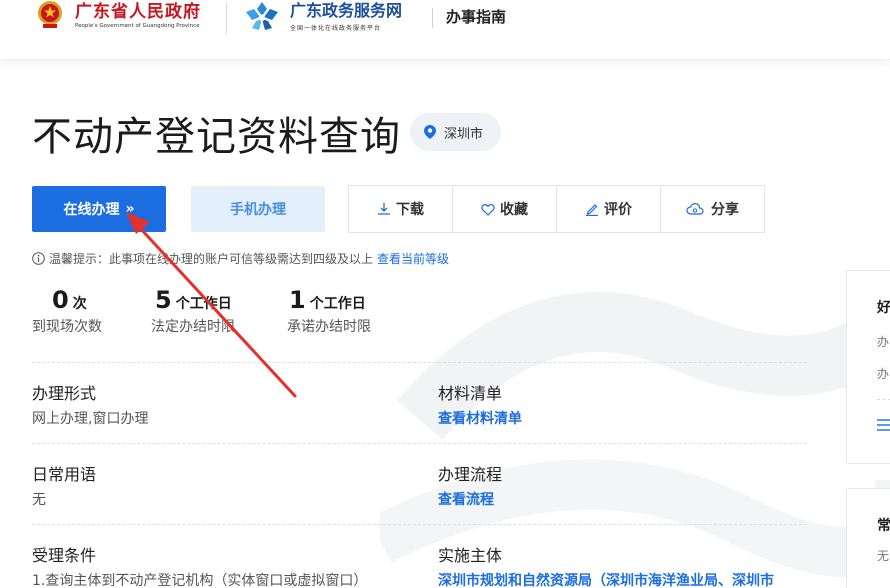 This screenshot has height=588, width=890. I want to click on mobile-apply-label: 手机办理, so click(258, 210).